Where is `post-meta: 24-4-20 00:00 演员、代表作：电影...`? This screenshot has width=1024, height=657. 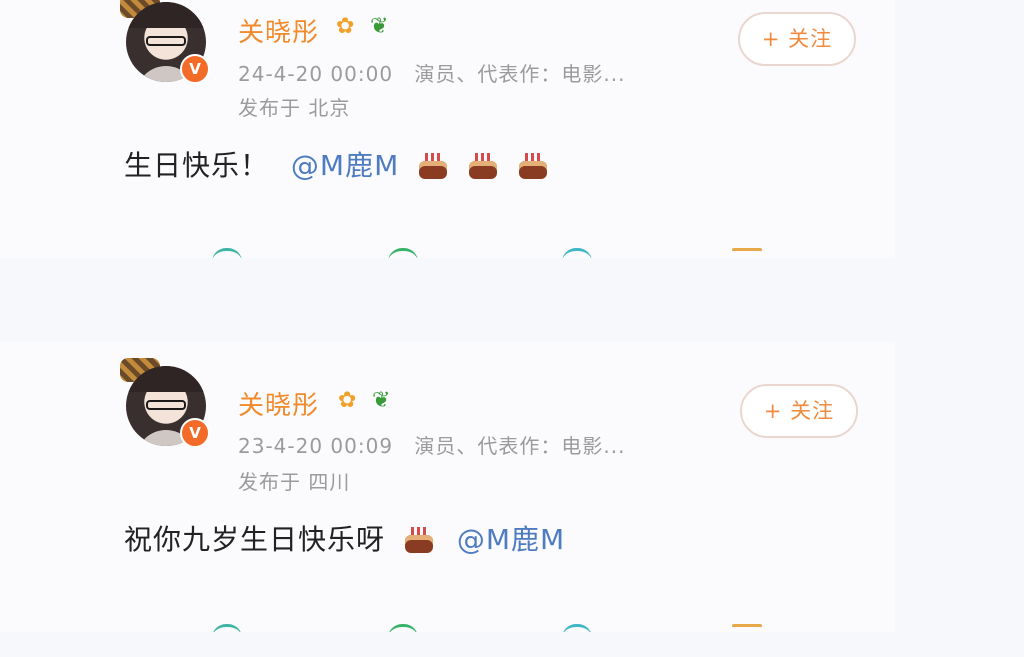
post-meta: 24-4-20 00:00 演员、代表作：电影... is located at coordinates (432, 72).